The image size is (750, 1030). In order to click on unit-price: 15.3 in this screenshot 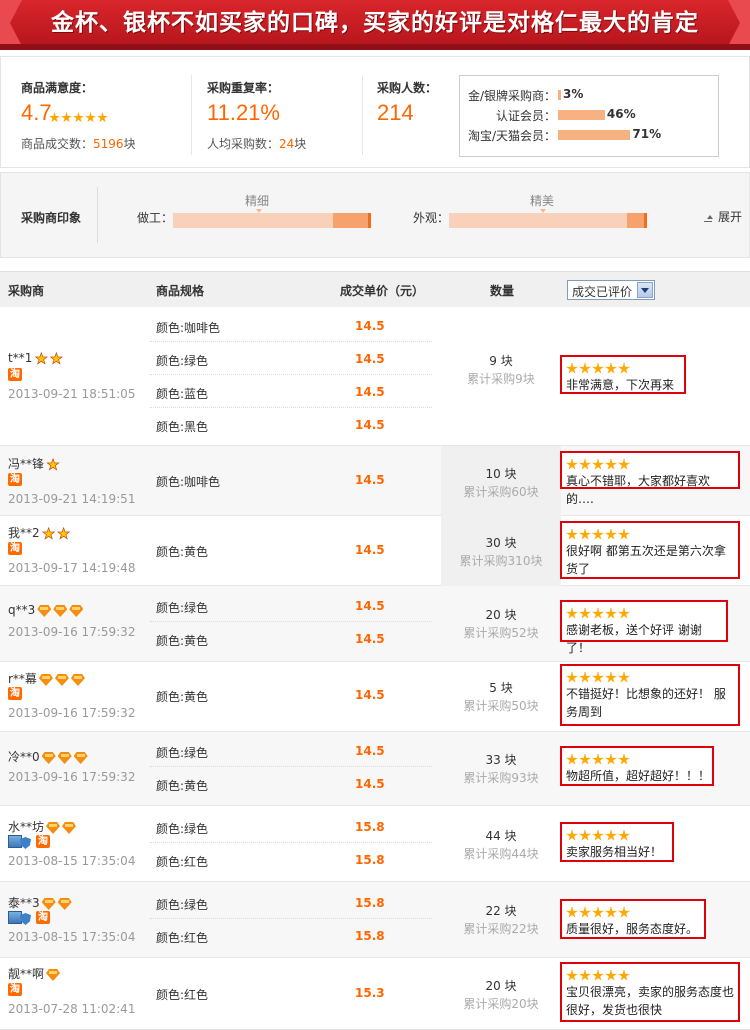, I will do `click(370, 993)`.